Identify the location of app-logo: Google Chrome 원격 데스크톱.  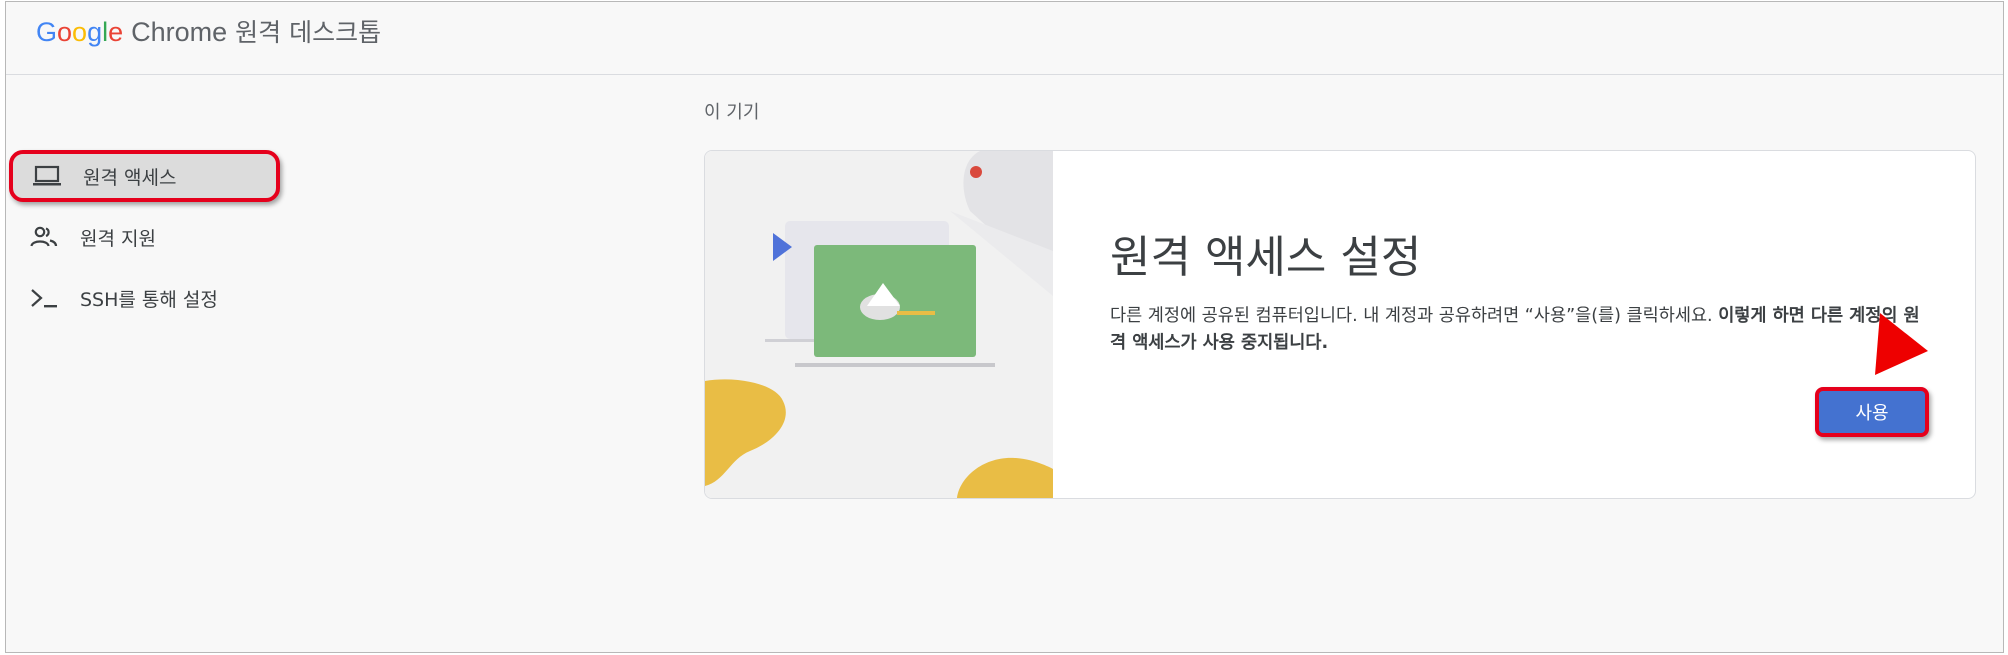
(208, 32).